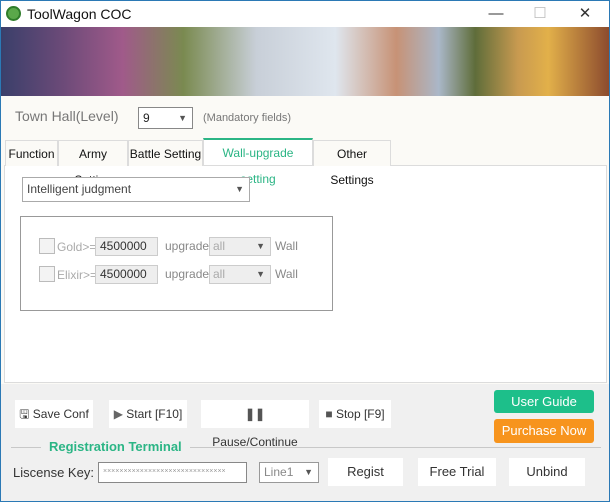 The height and width of the screenshot is (502, 610). What do you see at coordinates (255, 414) in the screenshot?
I see `pause-icon: ❚❚` at bounding box center [255, 414].